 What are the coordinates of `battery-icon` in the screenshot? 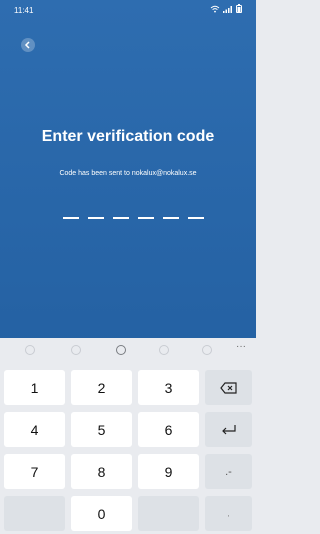 It's located at (239, 9).